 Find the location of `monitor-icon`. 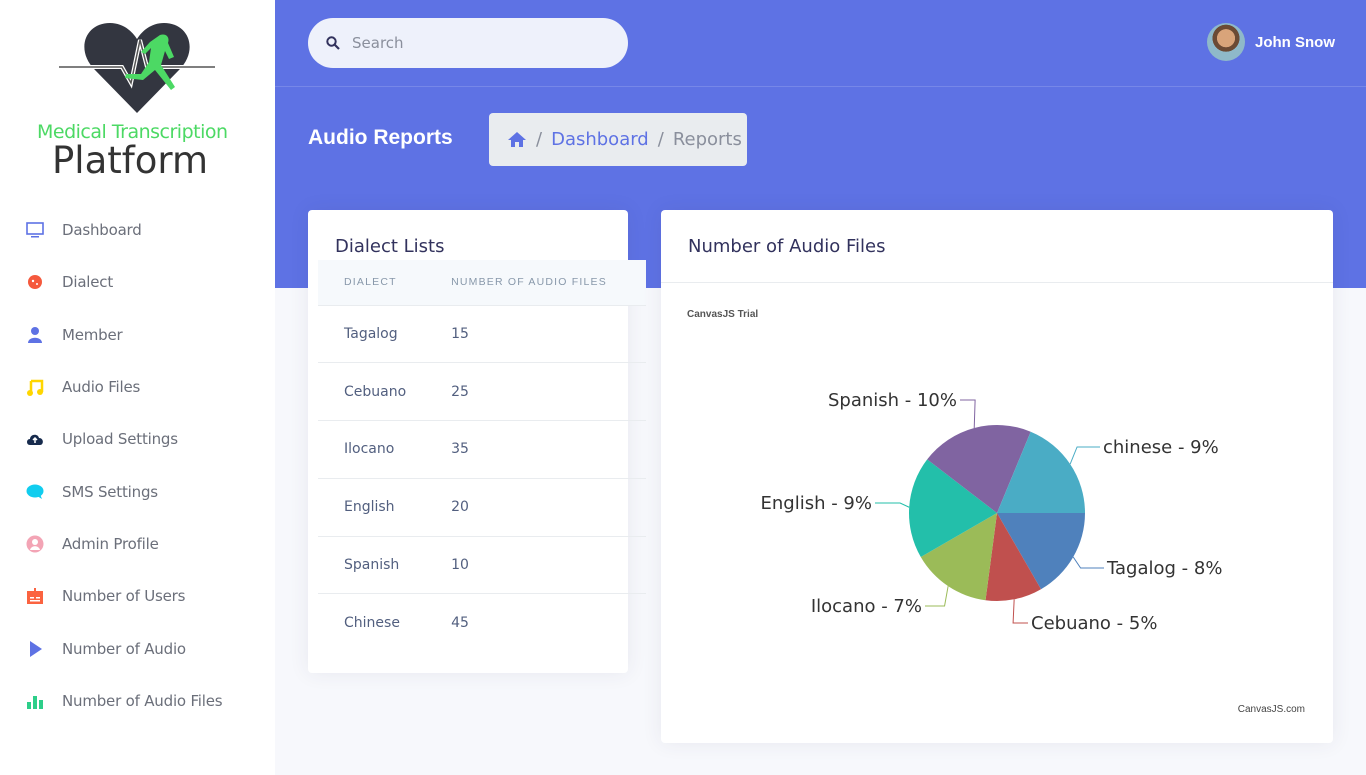

monitor-icon is located at coordinates (35, 230).